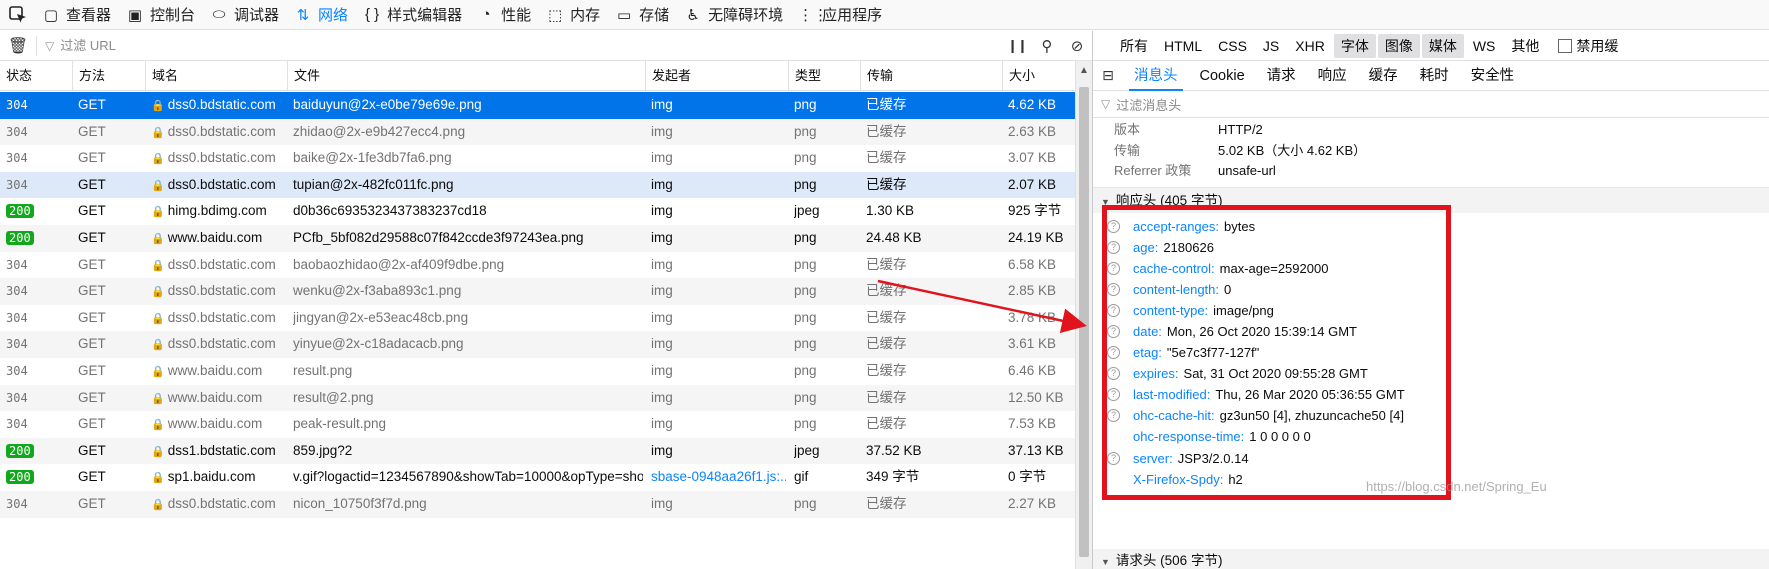 The image size is (1769, 569). What do you see at coordinates (1438, 310) in the screenshot?
I see `response-header-row: ? content-type: image/png` at bounding box center [1438, 310].